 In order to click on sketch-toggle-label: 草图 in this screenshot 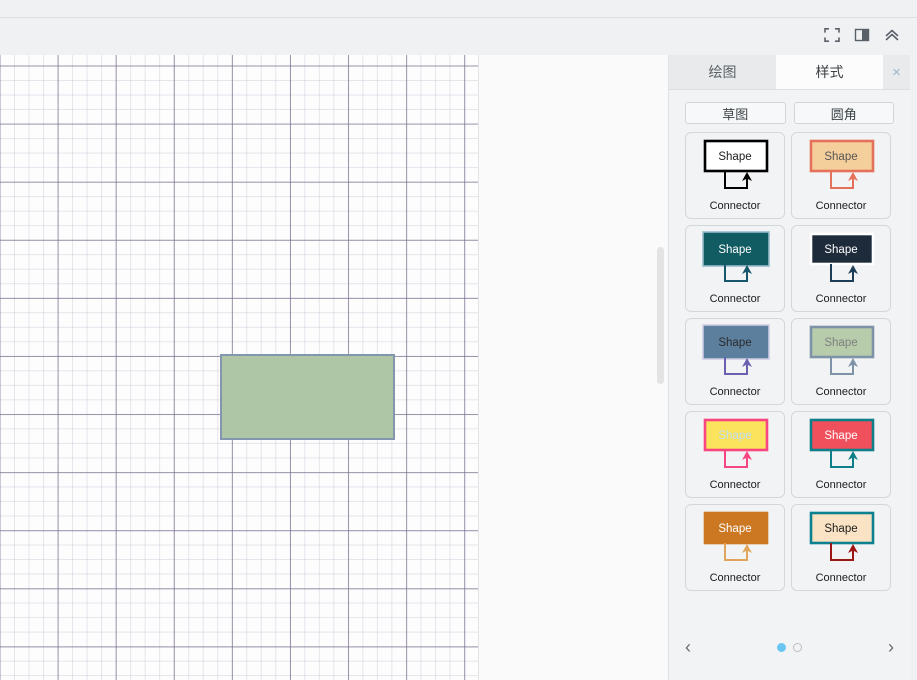, I will do `click(735, 114)`.